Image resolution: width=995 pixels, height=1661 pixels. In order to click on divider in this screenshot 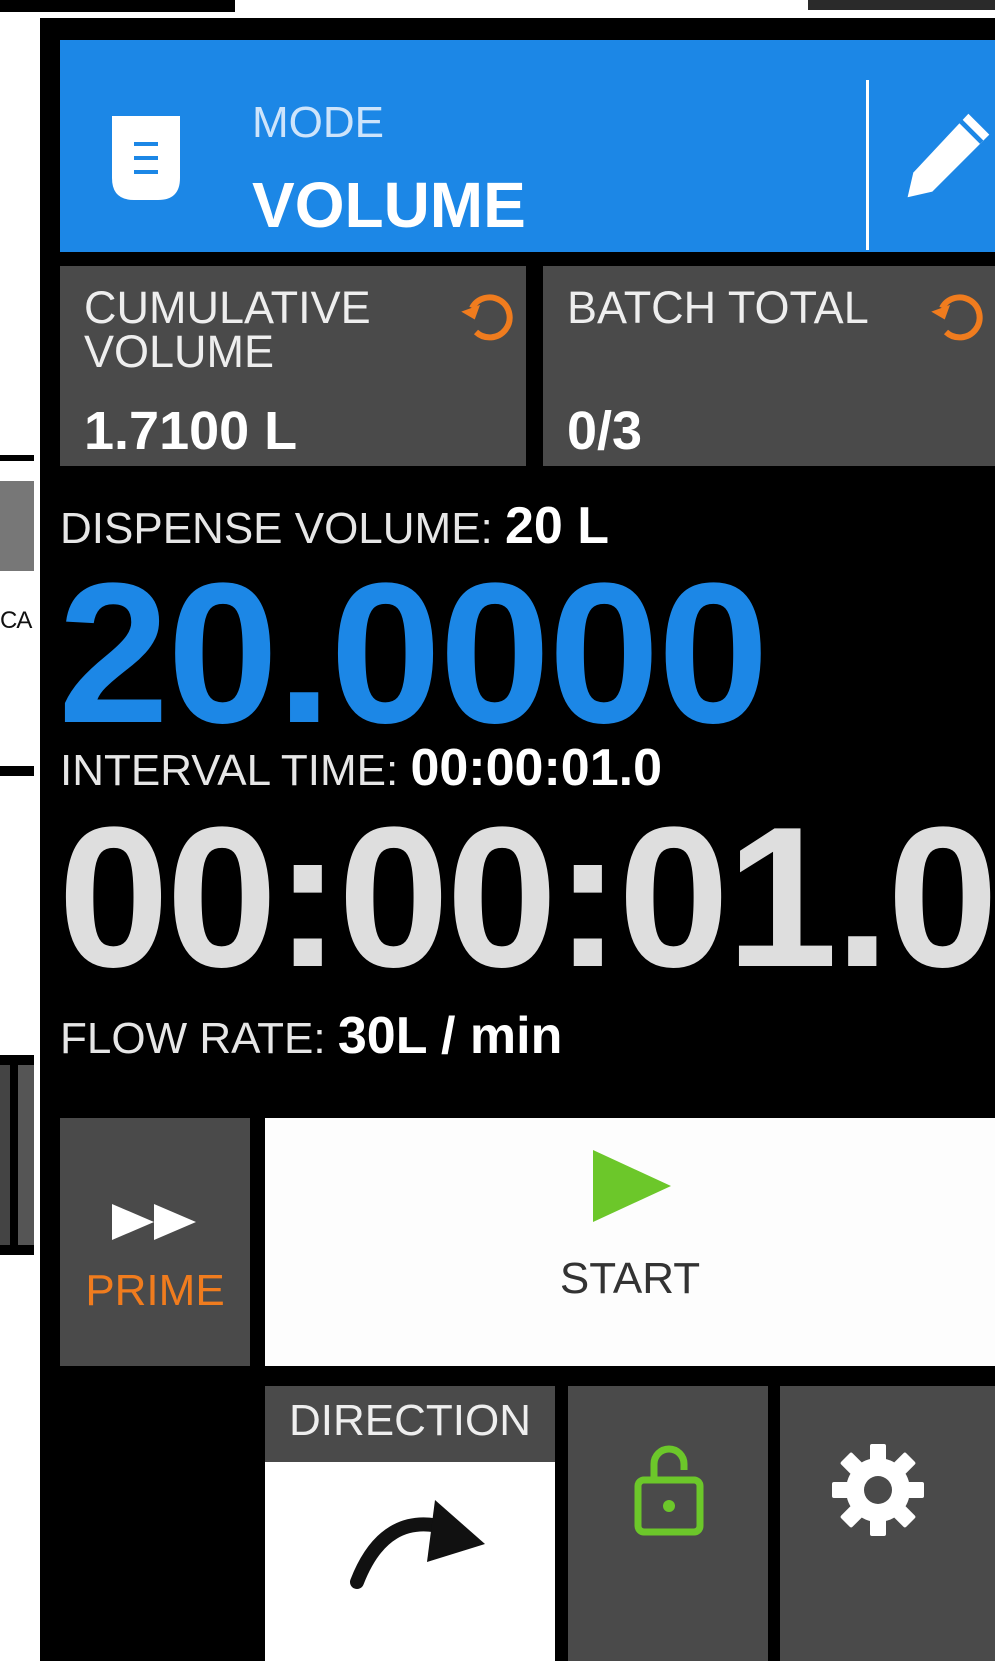, I will do `click(867, 165)`.